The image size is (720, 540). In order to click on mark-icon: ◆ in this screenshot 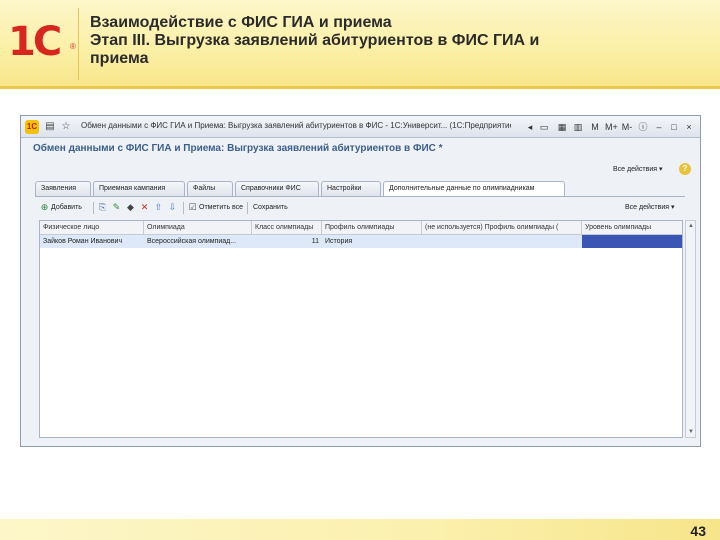, I will do `click(130, 207)`.